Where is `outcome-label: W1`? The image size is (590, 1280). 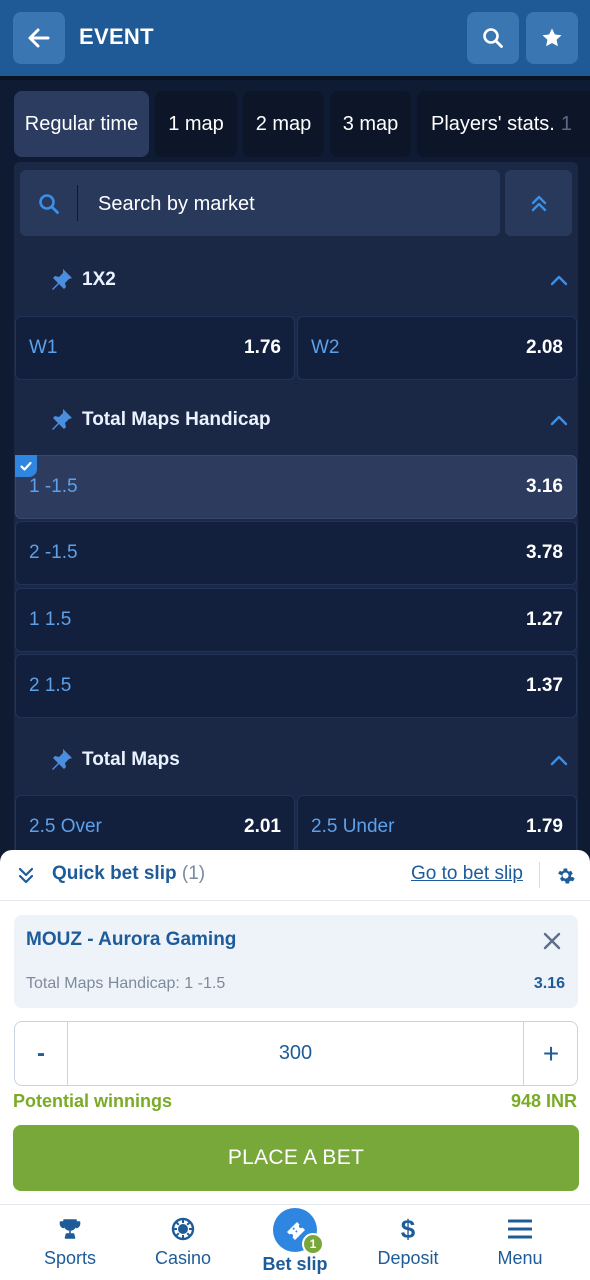 outcome-label: W1 is located at coordinates (43, 347).